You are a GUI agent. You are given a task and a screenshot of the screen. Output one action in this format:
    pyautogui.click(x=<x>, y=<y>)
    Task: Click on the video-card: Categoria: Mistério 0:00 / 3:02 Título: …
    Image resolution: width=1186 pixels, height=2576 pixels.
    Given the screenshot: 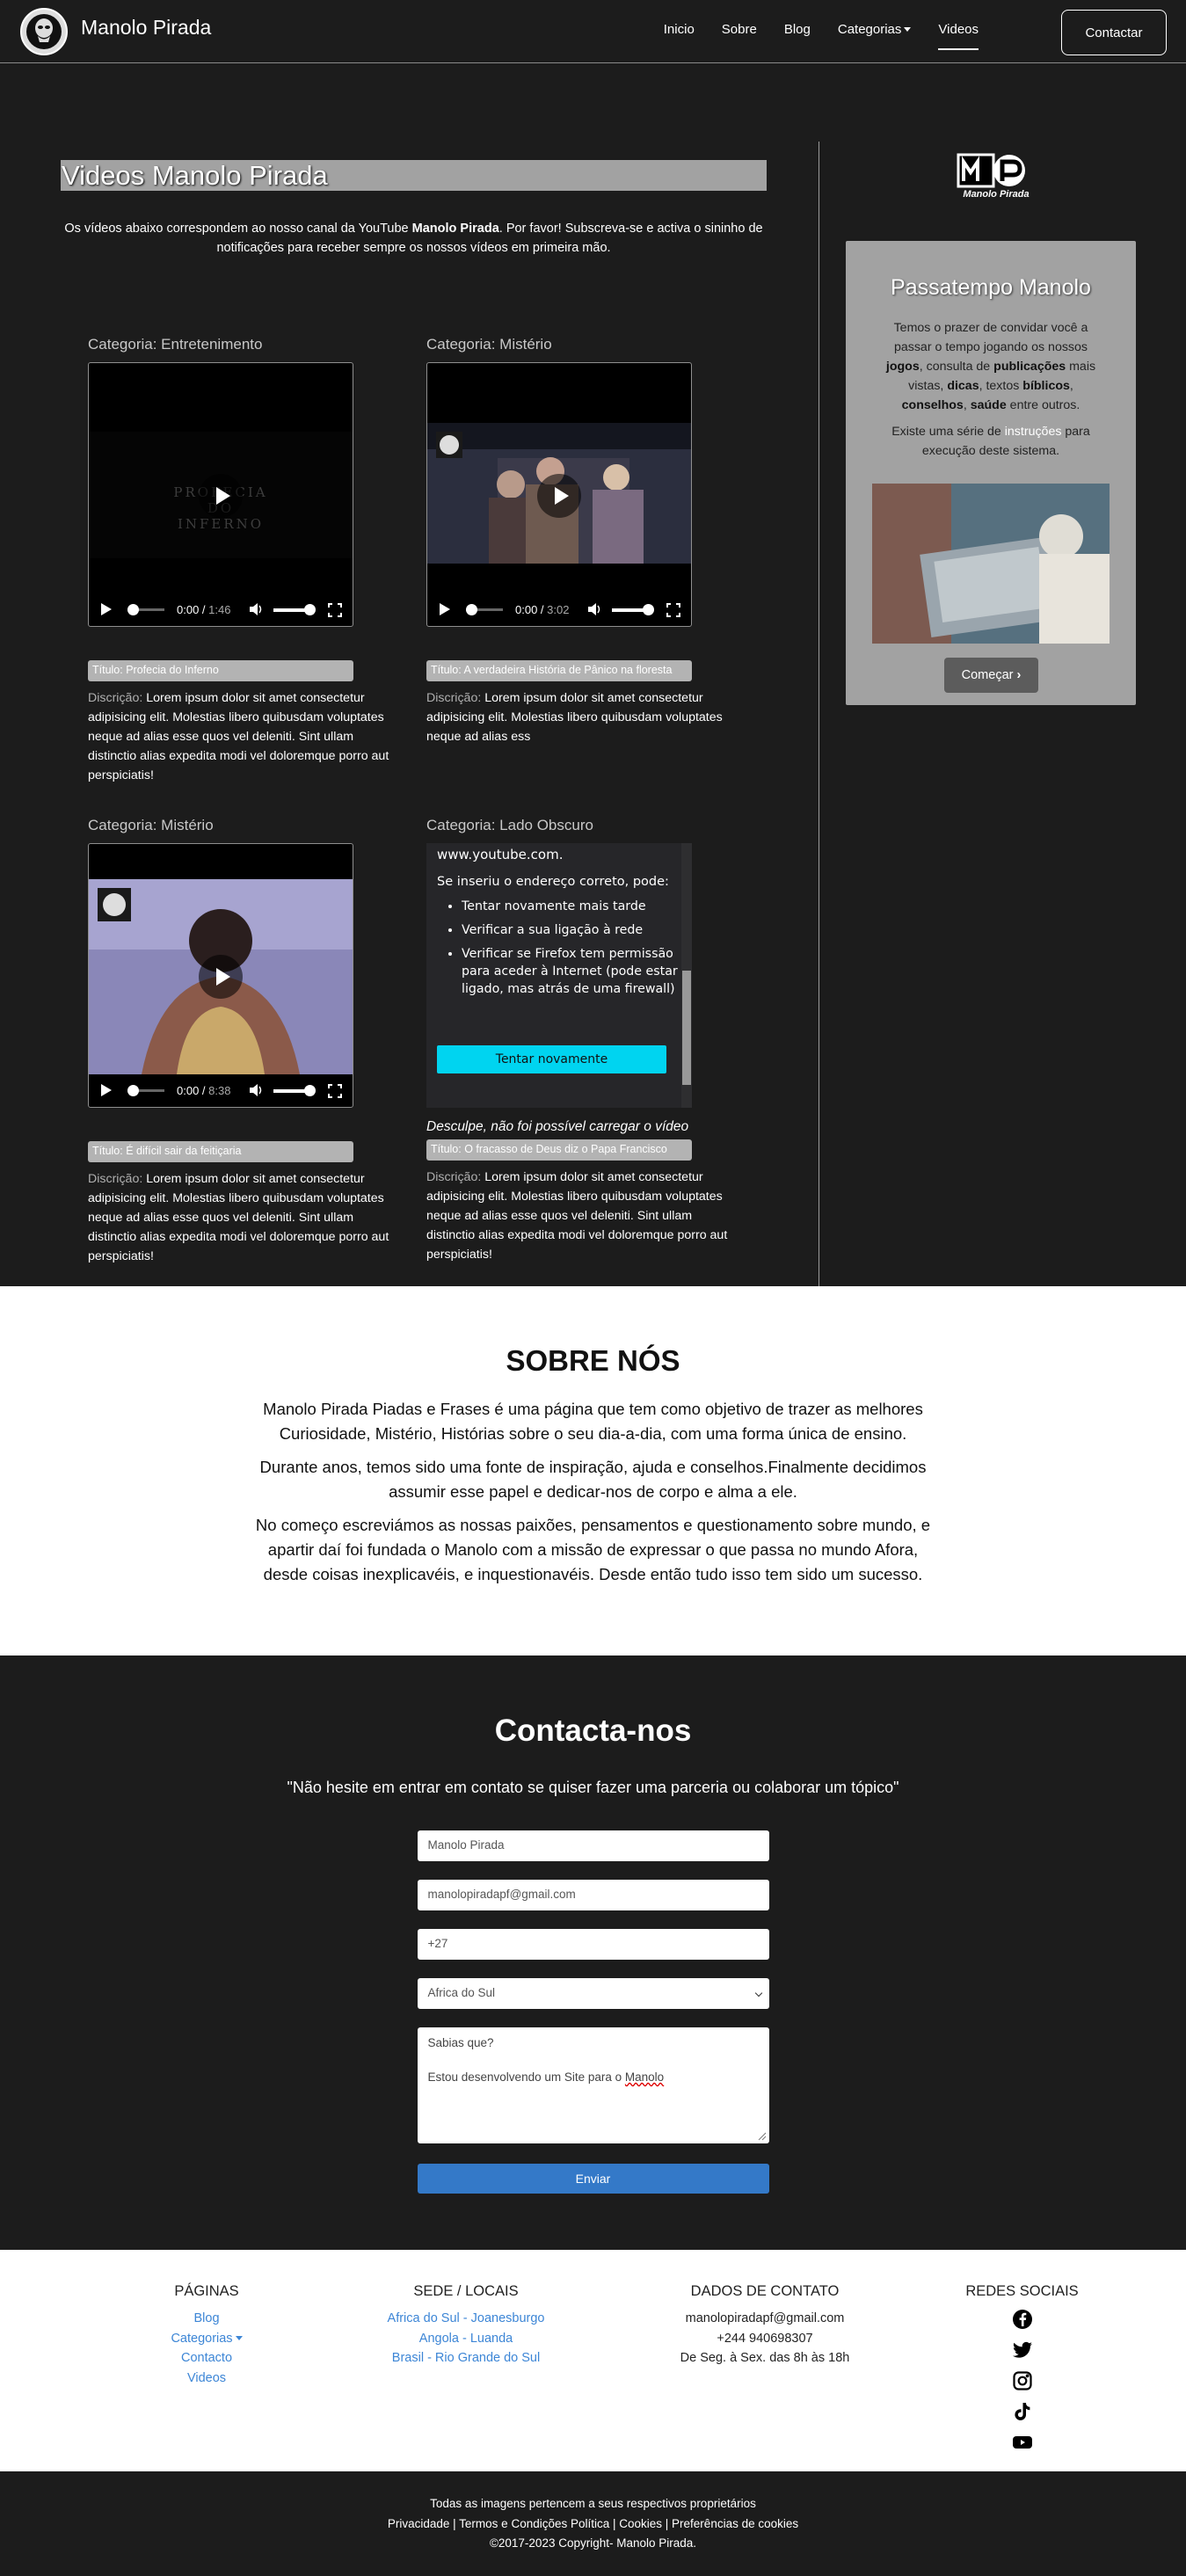 What is the action you would take?
    pyautogui.click(x=574, y=541)
    